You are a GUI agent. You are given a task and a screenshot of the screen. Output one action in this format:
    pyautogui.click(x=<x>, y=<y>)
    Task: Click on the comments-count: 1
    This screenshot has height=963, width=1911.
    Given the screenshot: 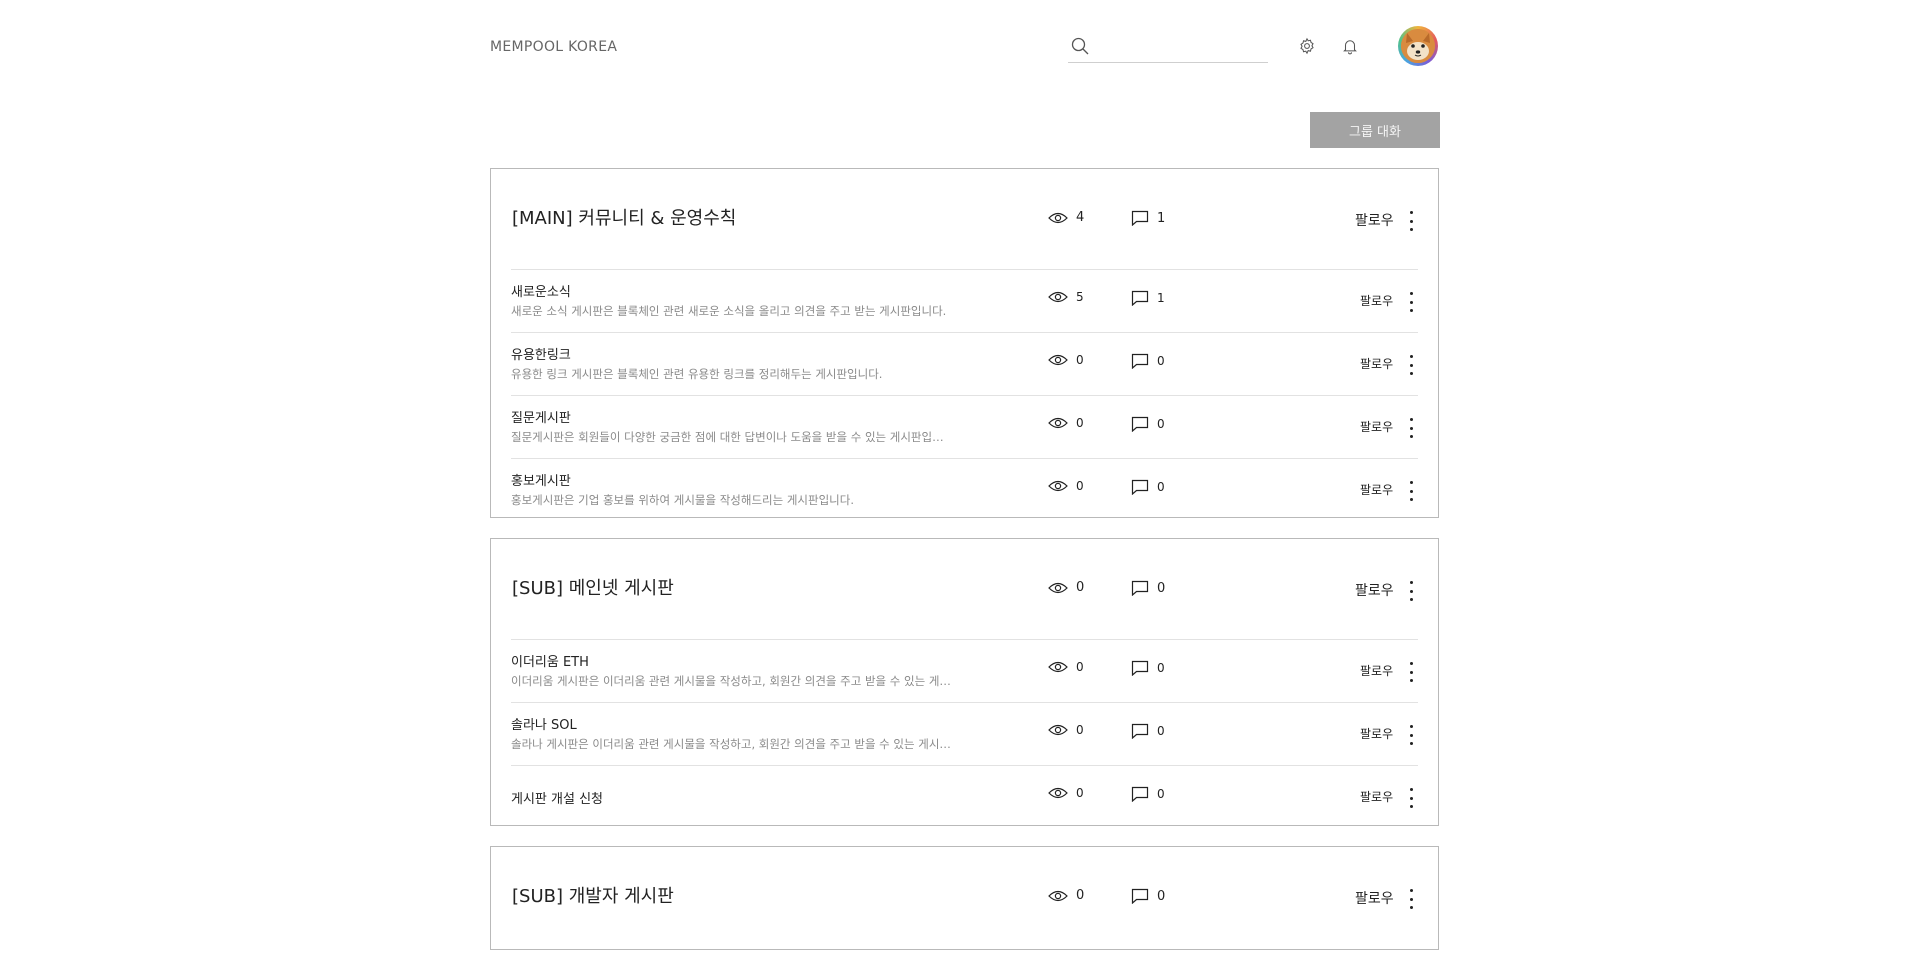 What is the action you would take?
    pyautogui.click(x=1161, y=298)
    